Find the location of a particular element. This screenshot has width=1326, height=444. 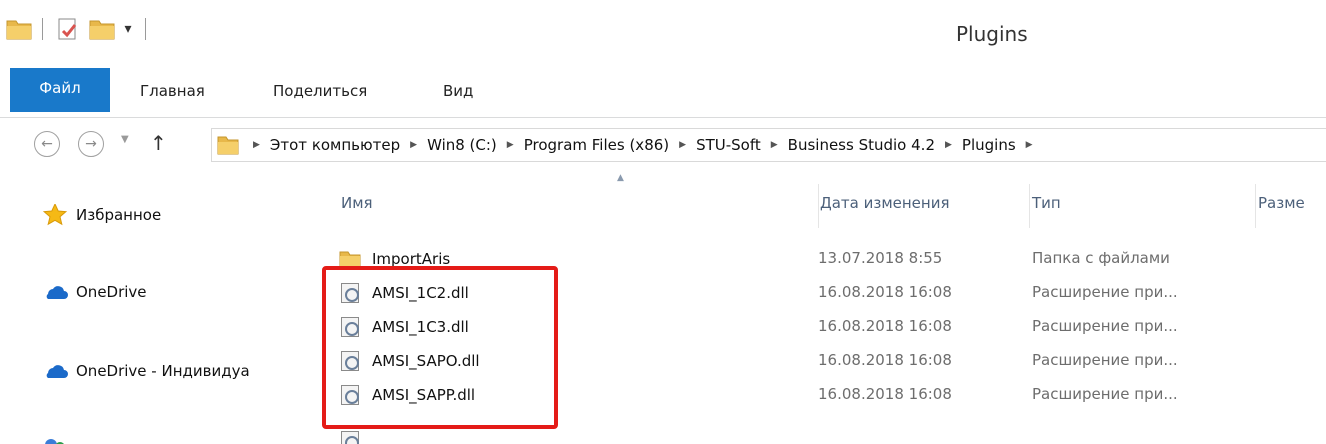

file-date: 13.07.2018 8:55 is located at coordinates (880, 258).